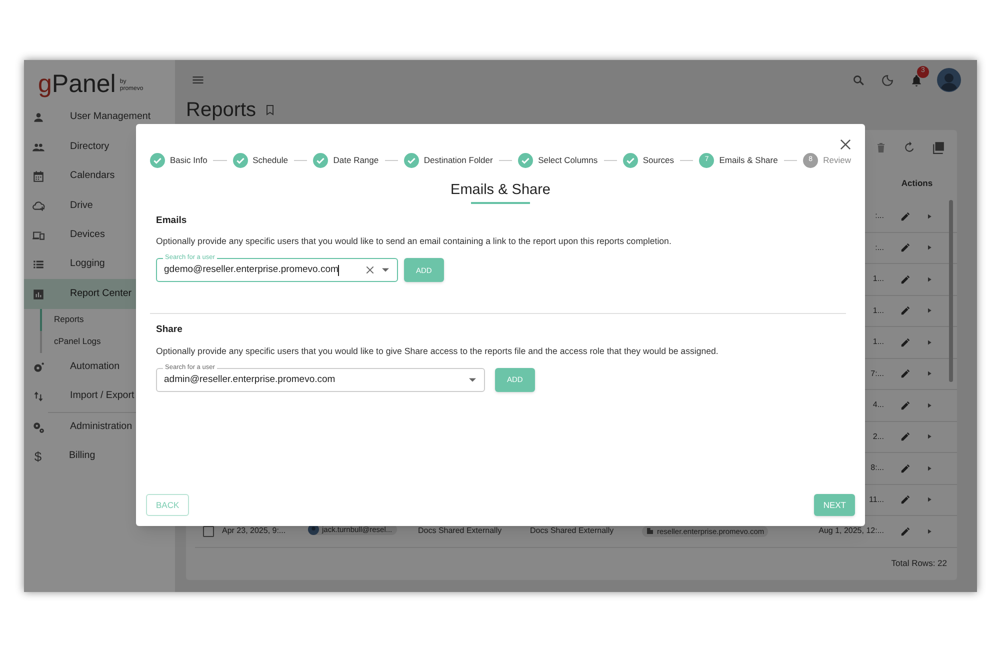  What do you see at coordinates (38, 147) in the screenshot?
I see `people-icon` at bounding box center [38, 147].